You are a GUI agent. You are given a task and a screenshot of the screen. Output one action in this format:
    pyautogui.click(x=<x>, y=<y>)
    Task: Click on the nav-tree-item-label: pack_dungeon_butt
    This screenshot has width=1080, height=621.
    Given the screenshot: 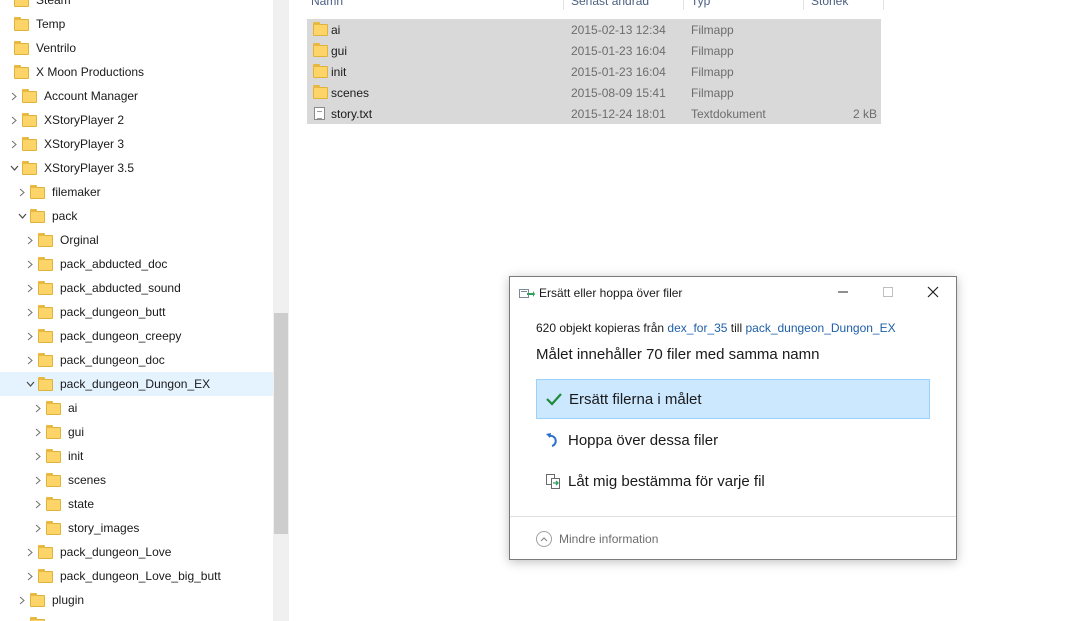 What is the action you would take?
    pyautogui.click(x=113, y=312)
    